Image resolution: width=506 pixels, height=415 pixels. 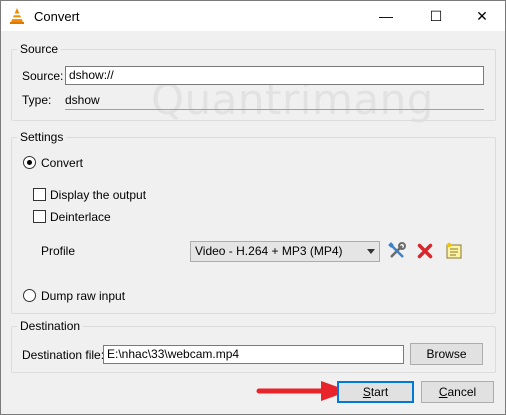 I want to click on type-value: dshow, so click(x=82, y=100).